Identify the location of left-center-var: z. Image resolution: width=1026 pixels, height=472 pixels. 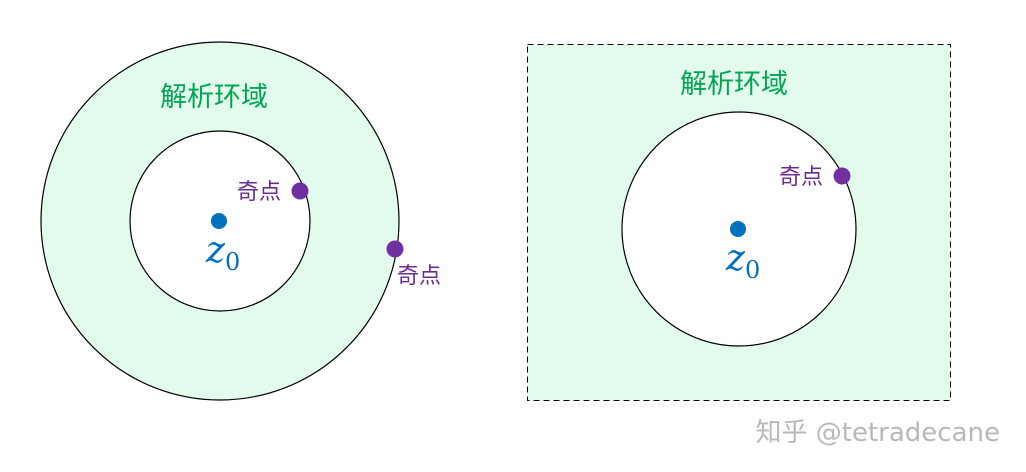
(215, 250).